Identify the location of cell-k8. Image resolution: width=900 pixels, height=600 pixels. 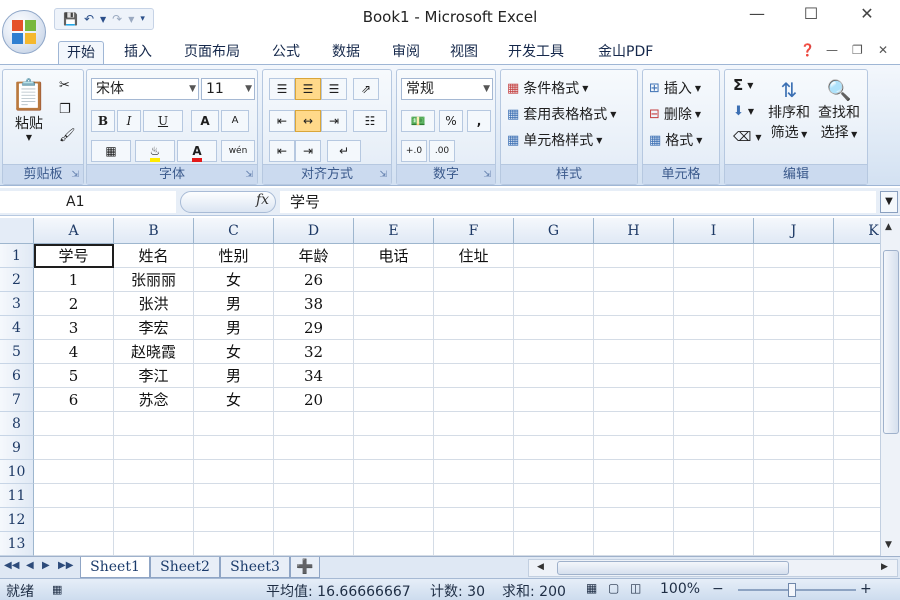
(857, 424).